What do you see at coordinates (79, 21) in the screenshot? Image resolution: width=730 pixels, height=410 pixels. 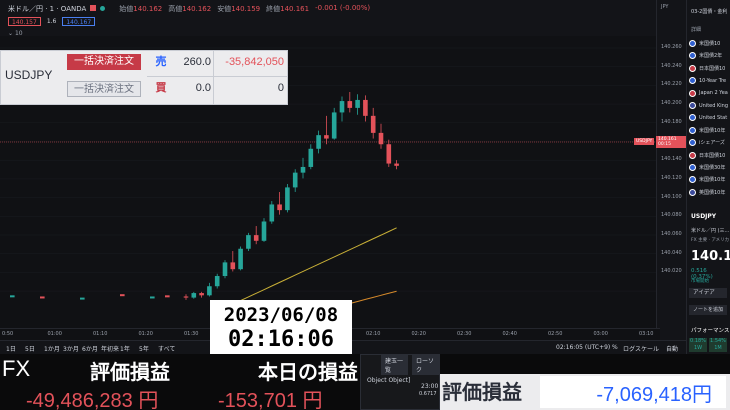 I see `buy-price-button: 140.167` at bounding box center [79, 21].